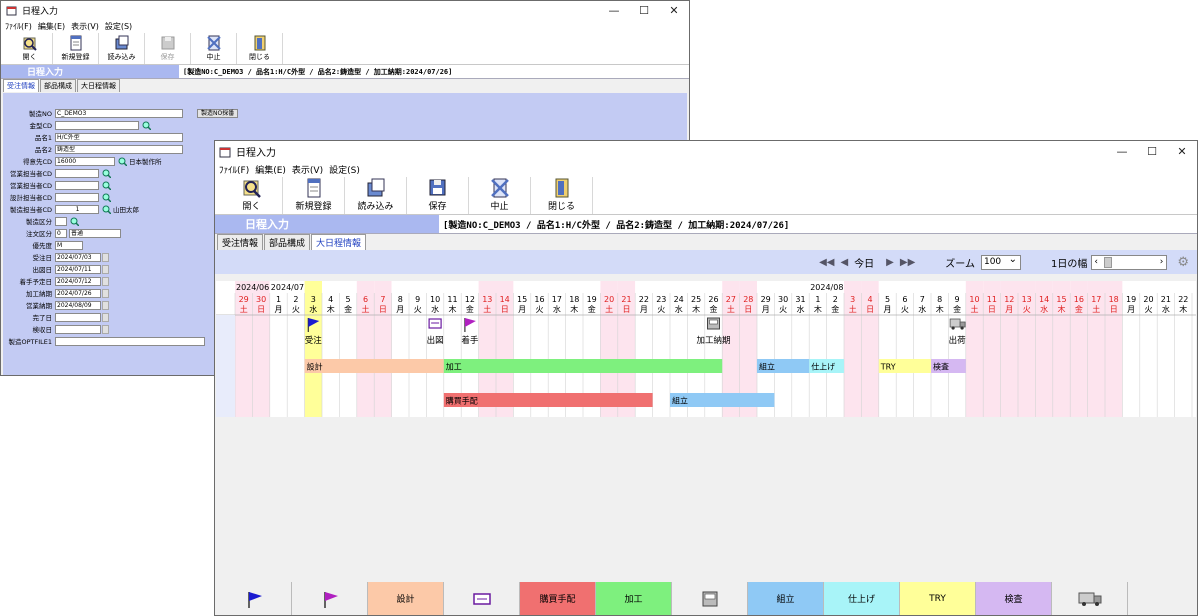 This screenshot has height=616, width=1200. I want to click on weekday-label: 月, so click(279, 309).